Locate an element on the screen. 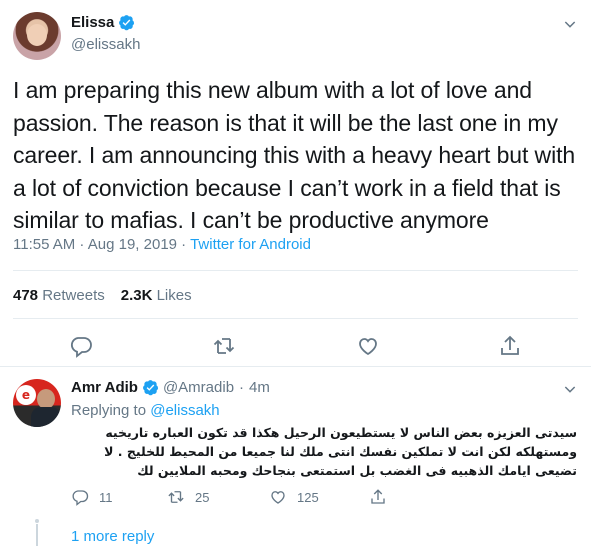  tweet-timestamp: 11:55 AM · Aug 19, 2019 · is located at coordinates (99, 244).